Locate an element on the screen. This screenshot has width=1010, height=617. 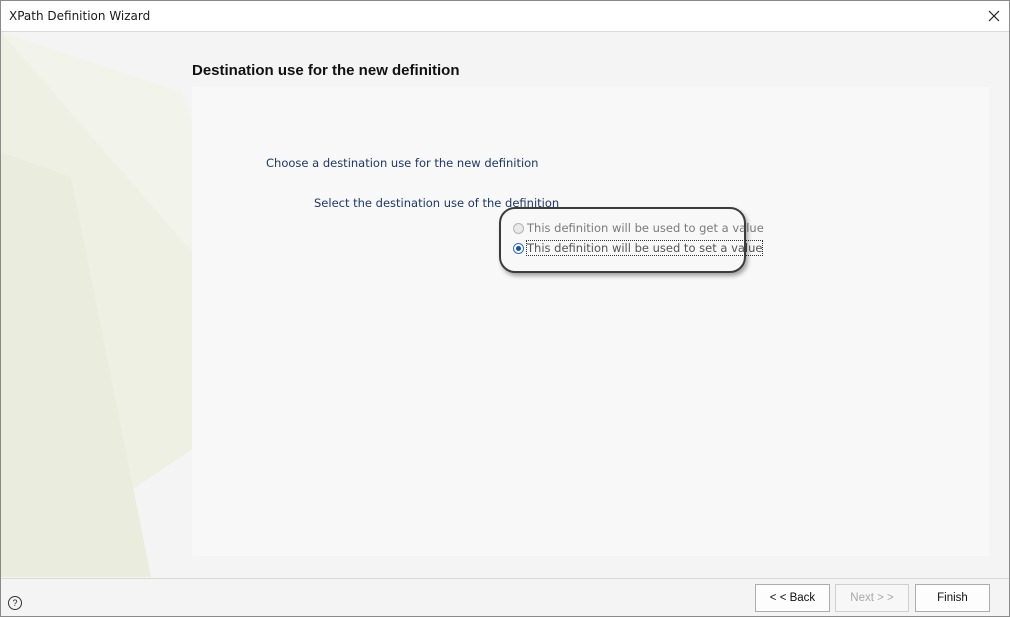
radio-set-value is located at coordinates (518, 248).